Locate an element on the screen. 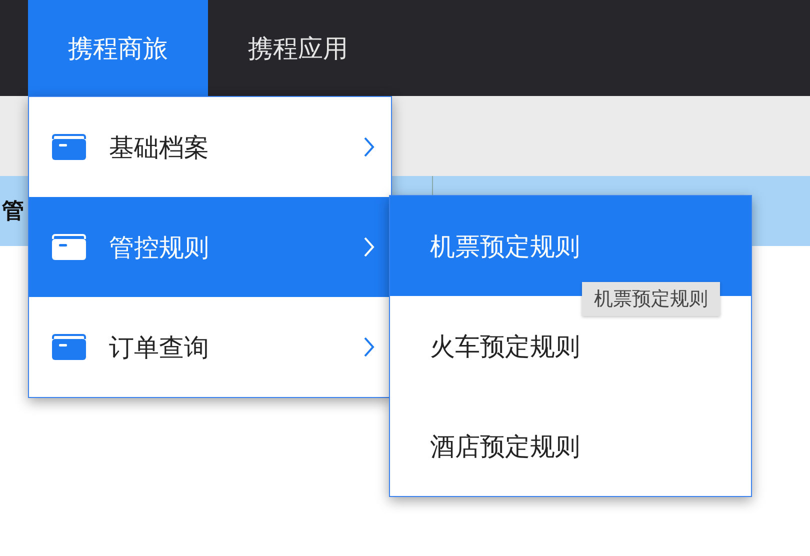  nav-tab: 携程商旅 is located at coordinates (118, 48).